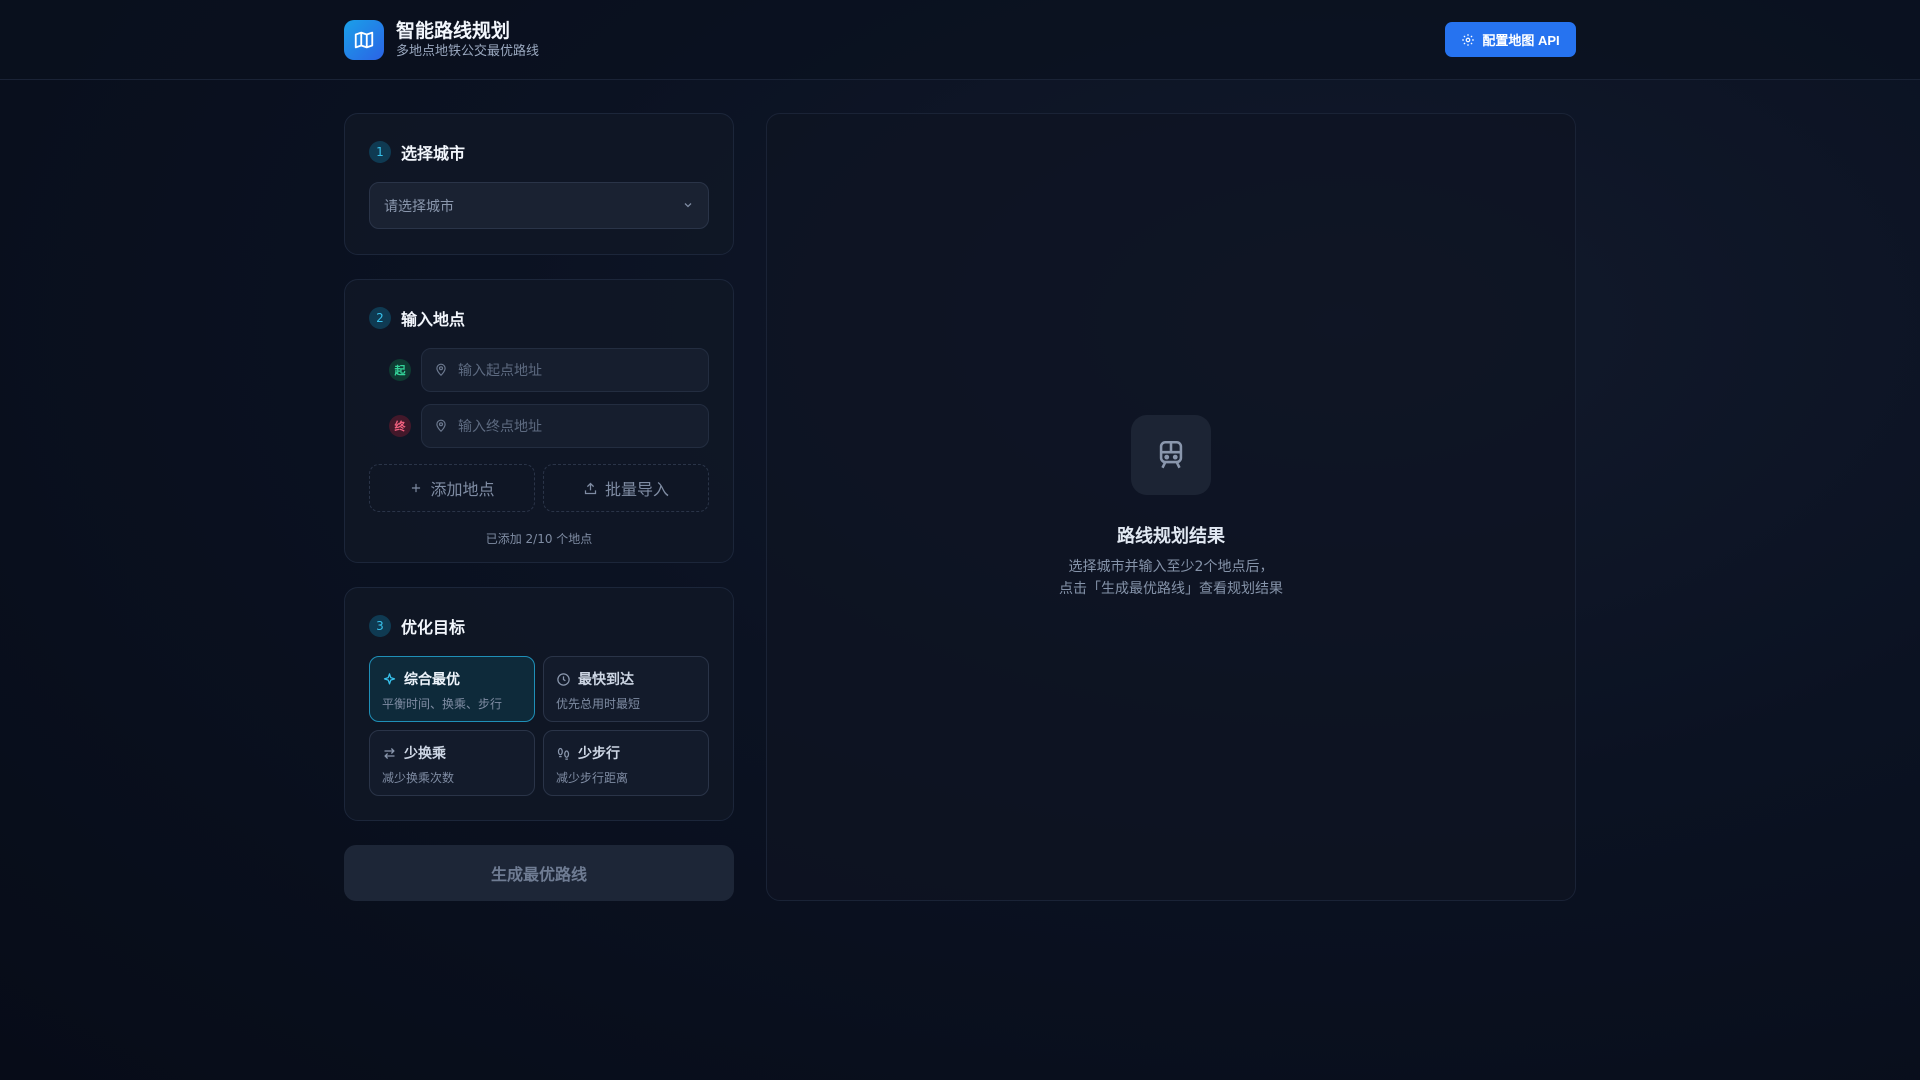 Image resolution: width=1920 pixels, height=1080 pixels. I want to click on step-number: 2, so click(380, 318).